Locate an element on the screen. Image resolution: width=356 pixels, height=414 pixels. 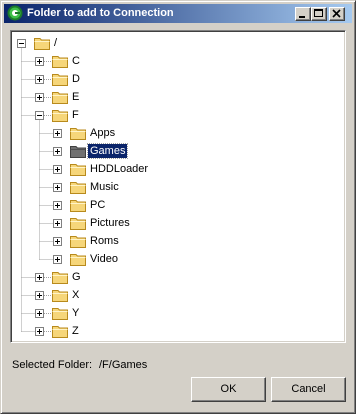
tree-node-games: Games is located at coordinates (176, 151).